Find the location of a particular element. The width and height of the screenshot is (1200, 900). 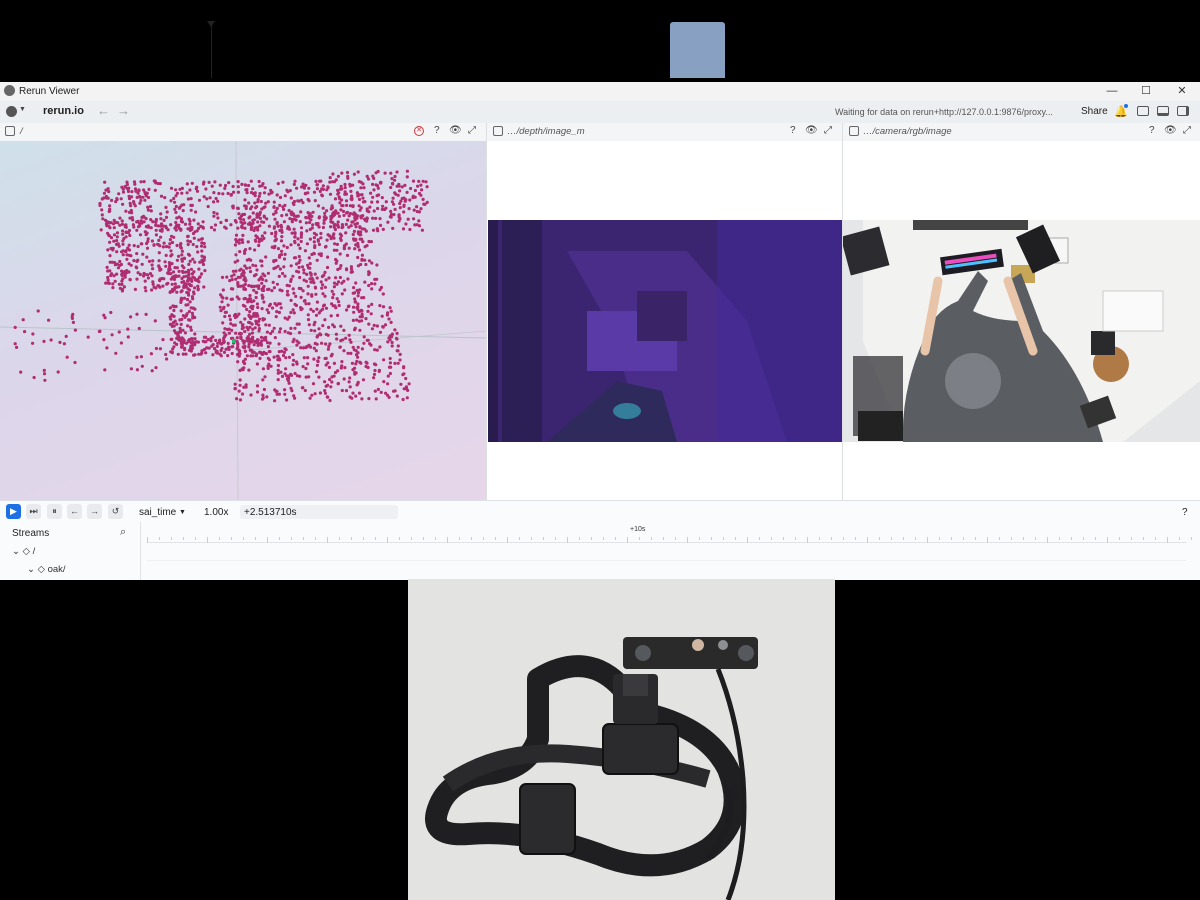

depth-help-icon: ? is located at coordinates (793, 130).